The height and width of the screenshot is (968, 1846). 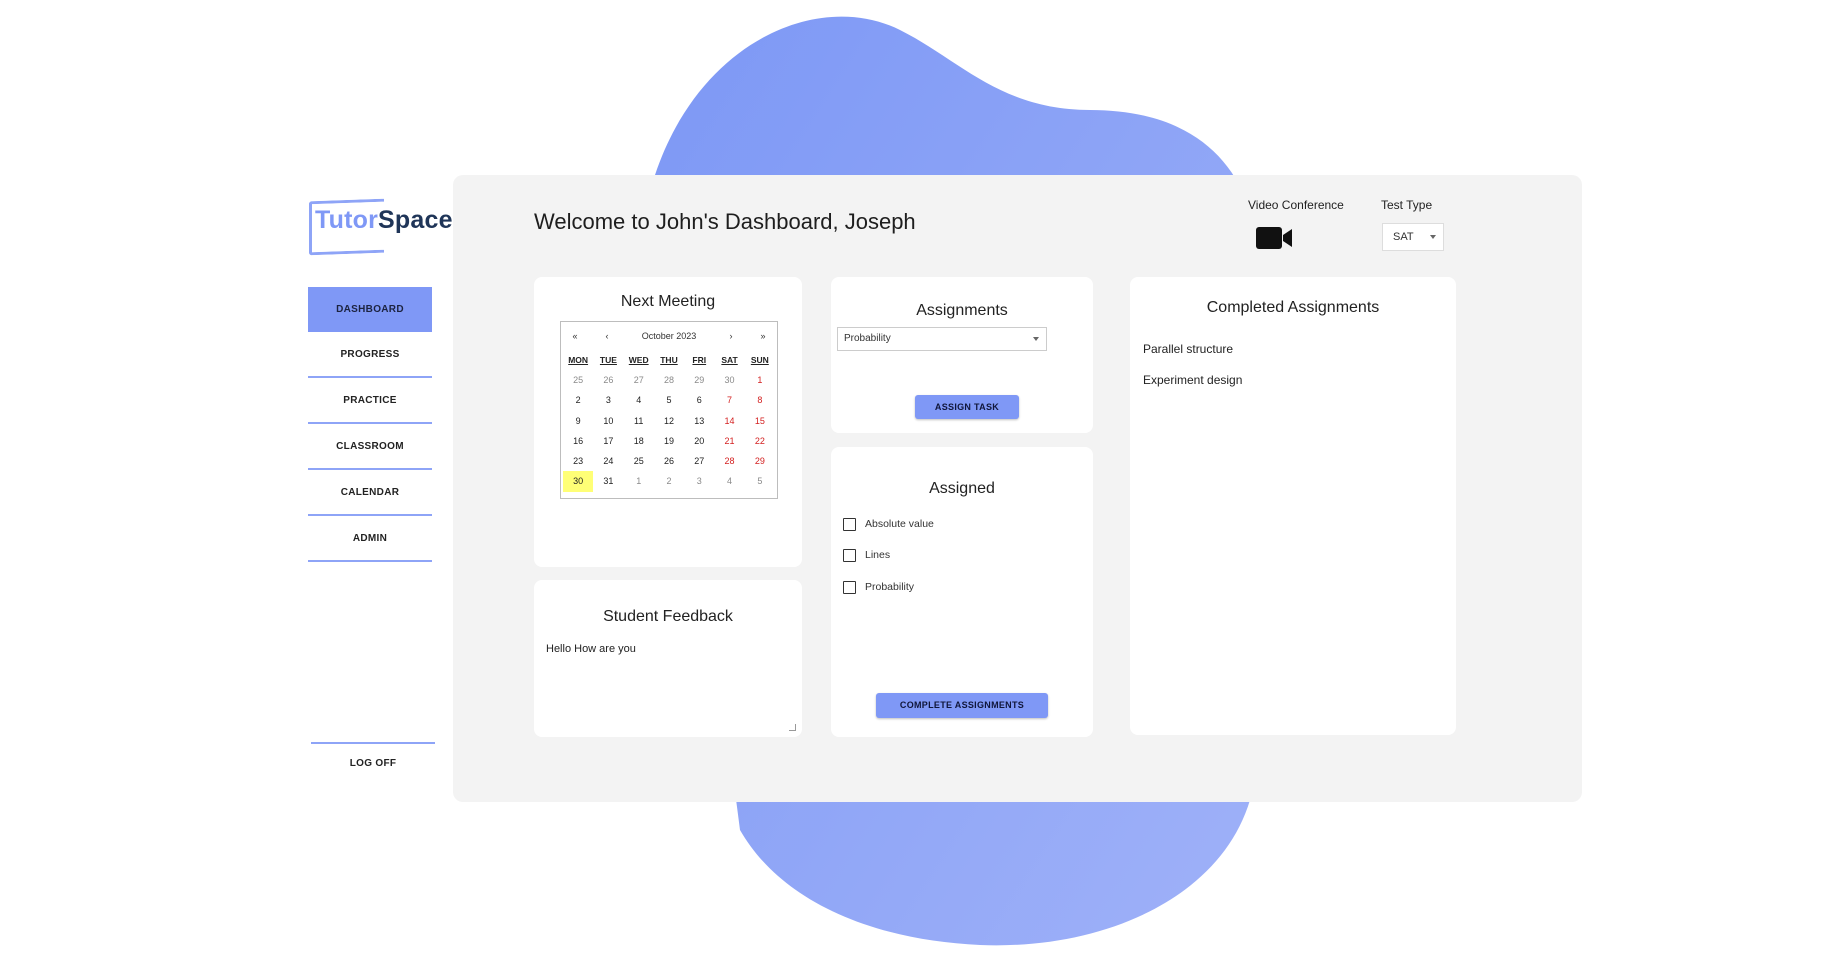 I want to click on weekday-label: MON, so click(x=578, y=360).